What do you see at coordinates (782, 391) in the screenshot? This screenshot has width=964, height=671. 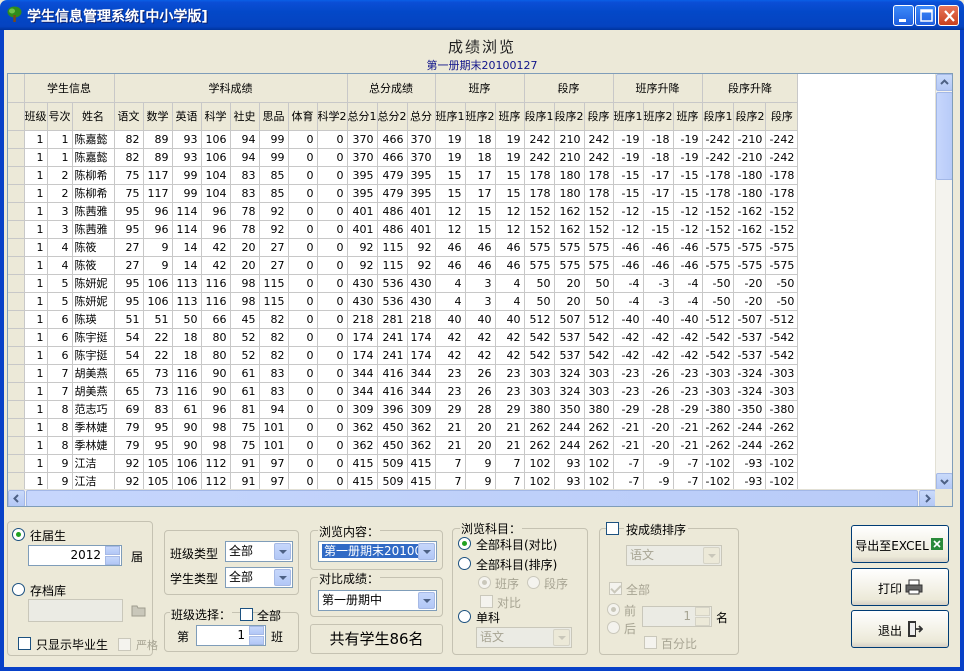 I see `table-cell: -303` at bounding box center [782, 391].